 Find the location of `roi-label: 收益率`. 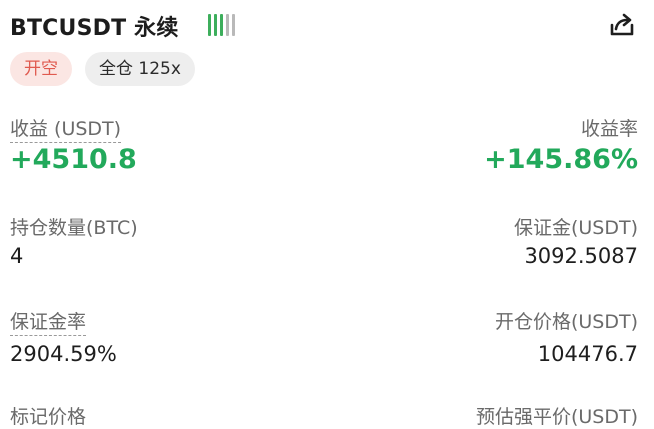

roi-label: 收益率 is located at coordinates (609, 129).